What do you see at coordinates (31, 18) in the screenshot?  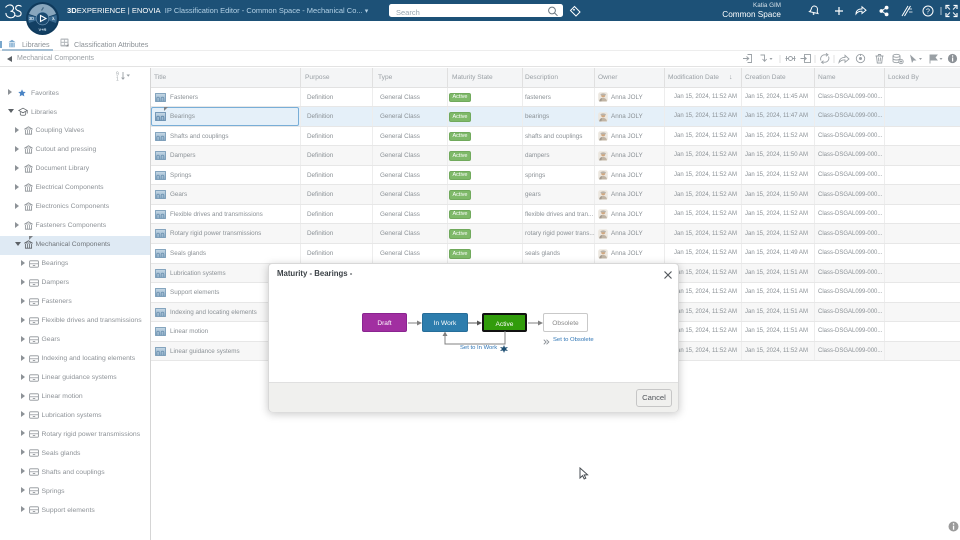 I see `svg-text: 3D` at bounding box center [31, 18].